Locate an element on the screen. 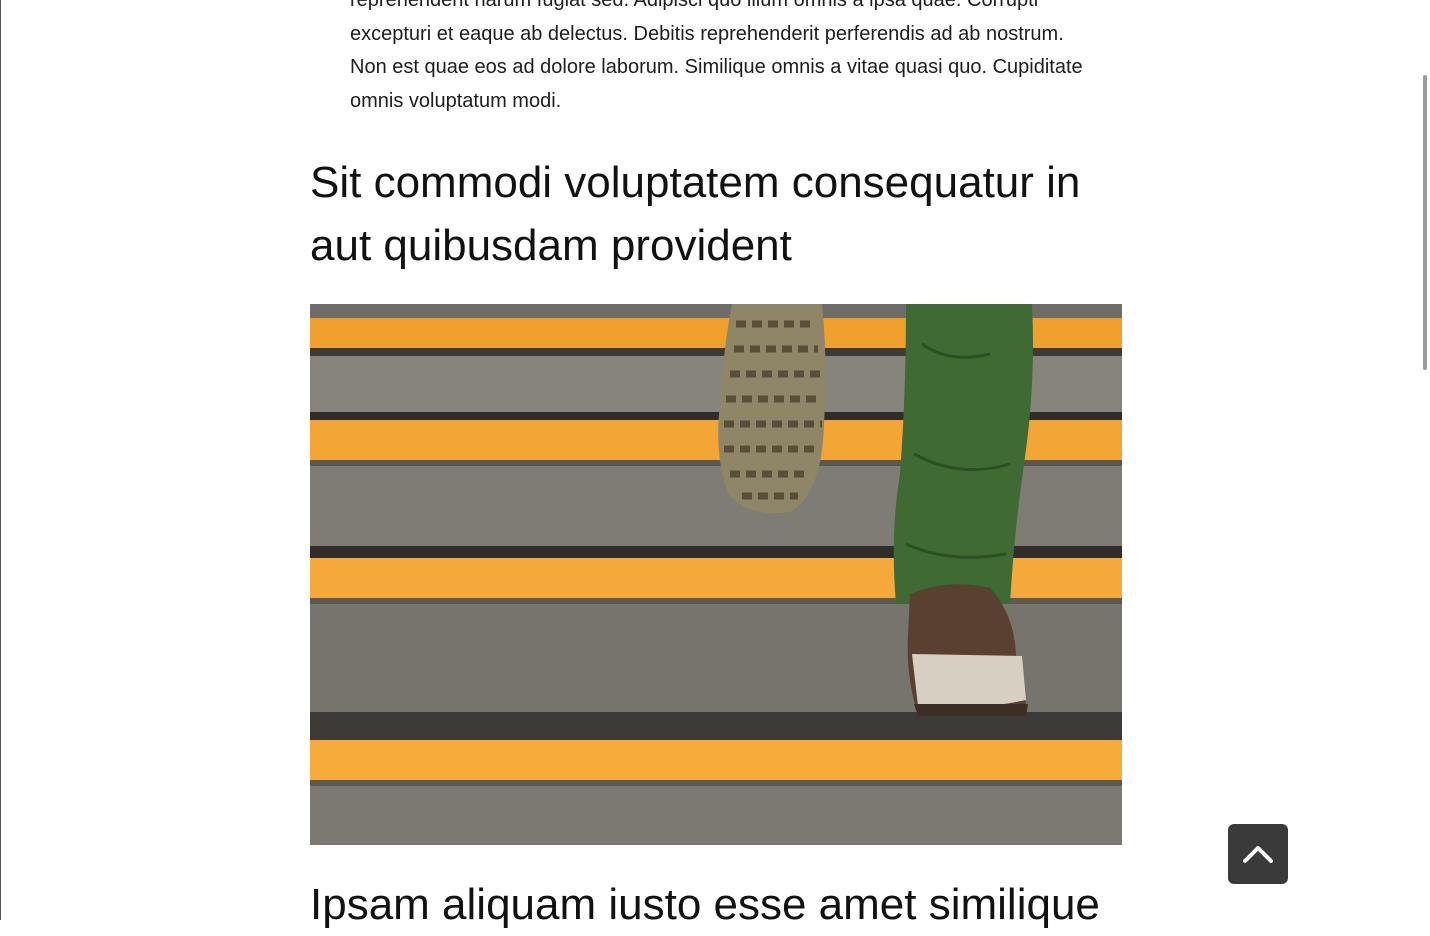 Image resolution: width=1430 pixels, height=936 pixels. chevron-up-icon is located at coordinates (1258, 854).